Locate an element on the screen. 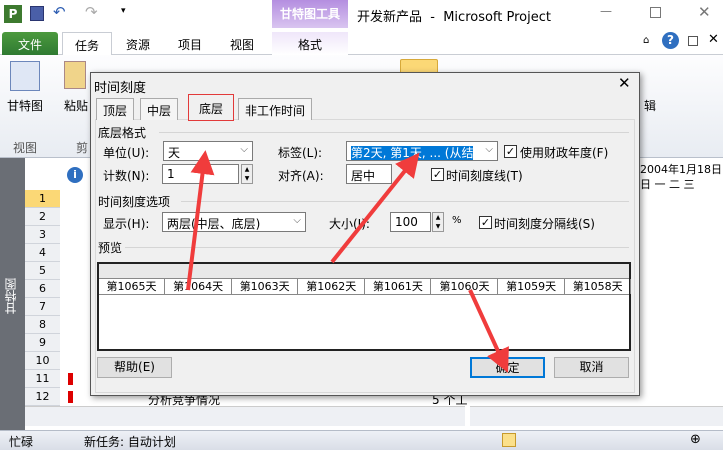 The height and width of the screenshot is (450, 723). ok-button: 确定 is located at coordinates (507, 367).